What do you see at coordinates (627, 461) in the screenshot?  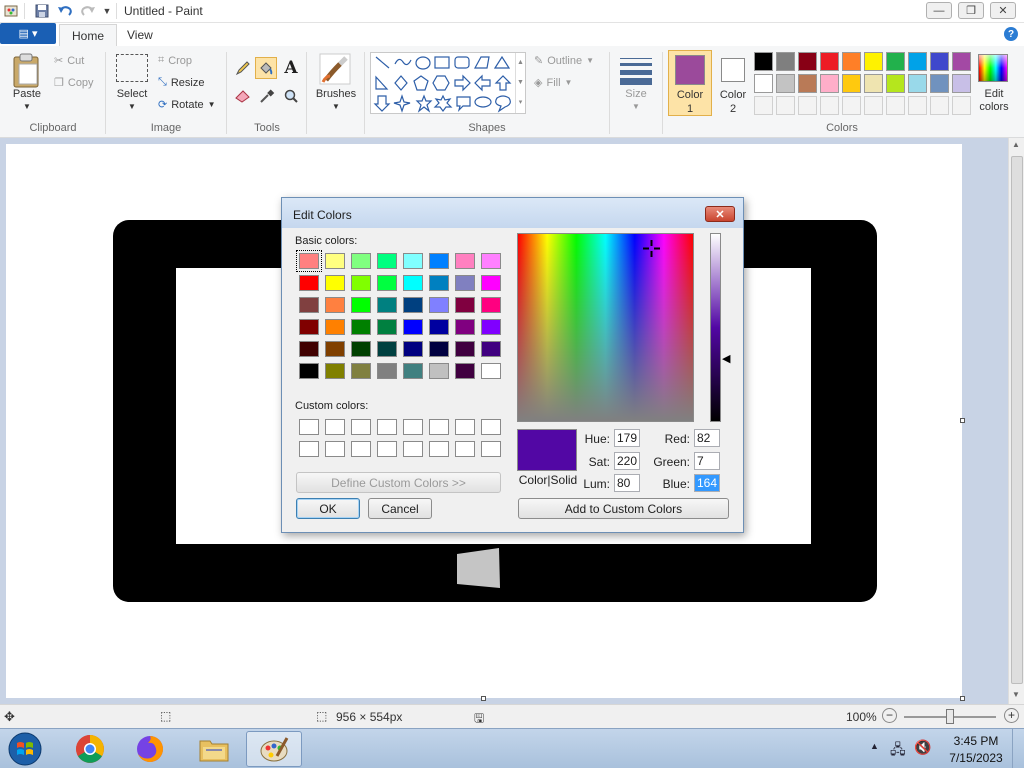 I see `sat-field: 220` at bounding box center [627, 461].